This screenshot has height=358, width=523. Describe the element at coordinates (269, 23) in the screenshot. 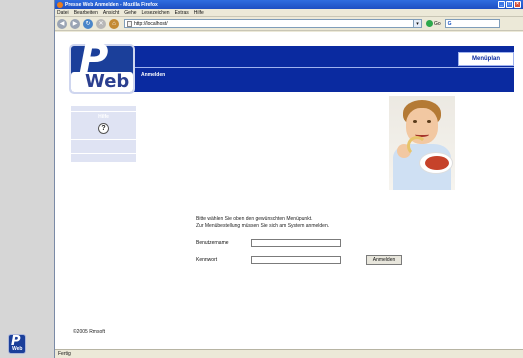

I see `address-bar: http://localhost/` at that location.